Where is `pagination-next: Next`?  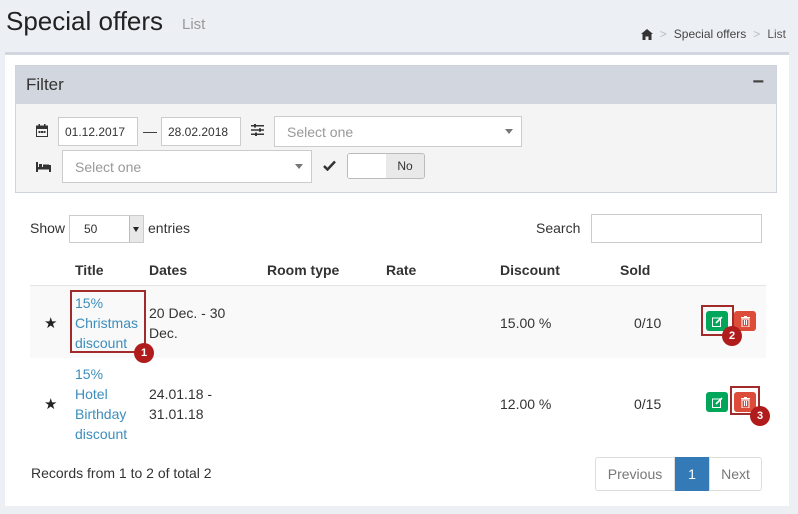 pagination-next: Next is located at coordinates (735, 474).